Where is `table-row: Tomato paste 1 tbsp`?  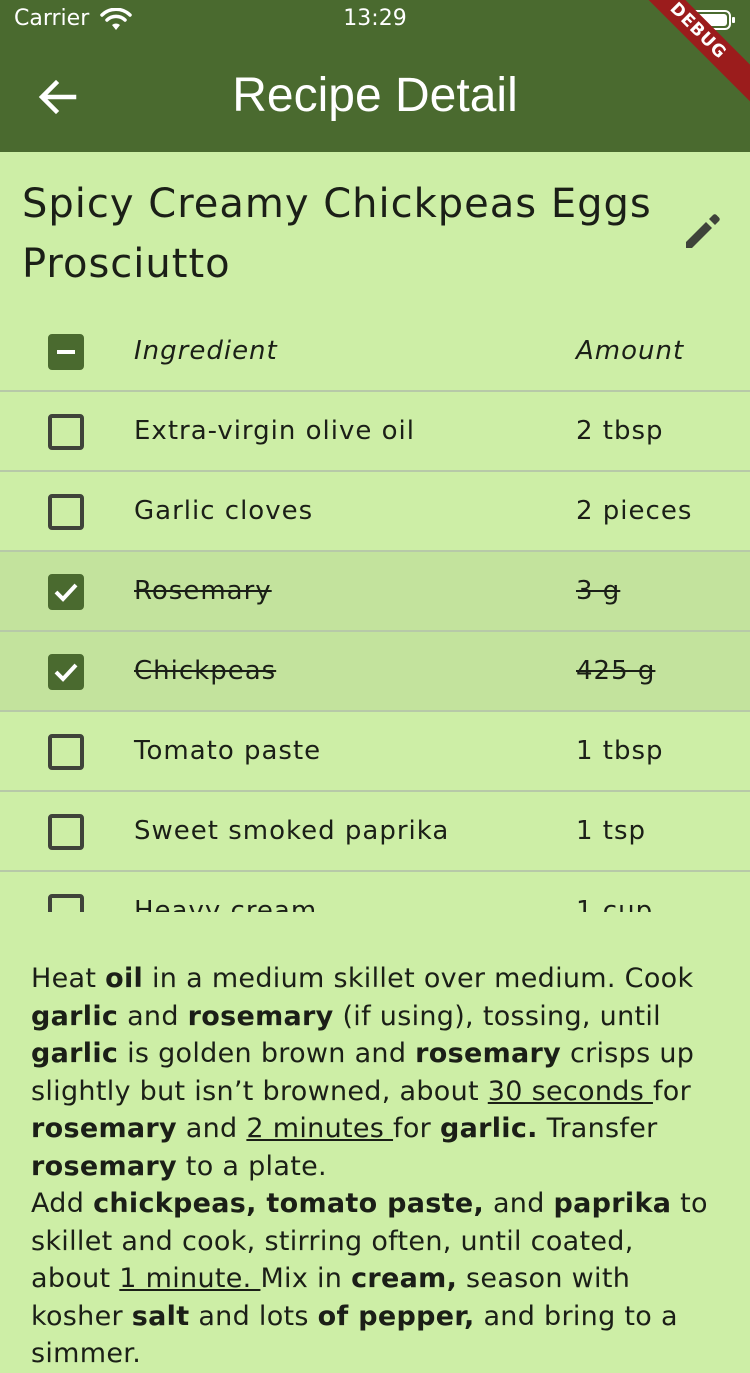 table-row: Tomato paste 1 tbsp is located at coordinates (375, 752).